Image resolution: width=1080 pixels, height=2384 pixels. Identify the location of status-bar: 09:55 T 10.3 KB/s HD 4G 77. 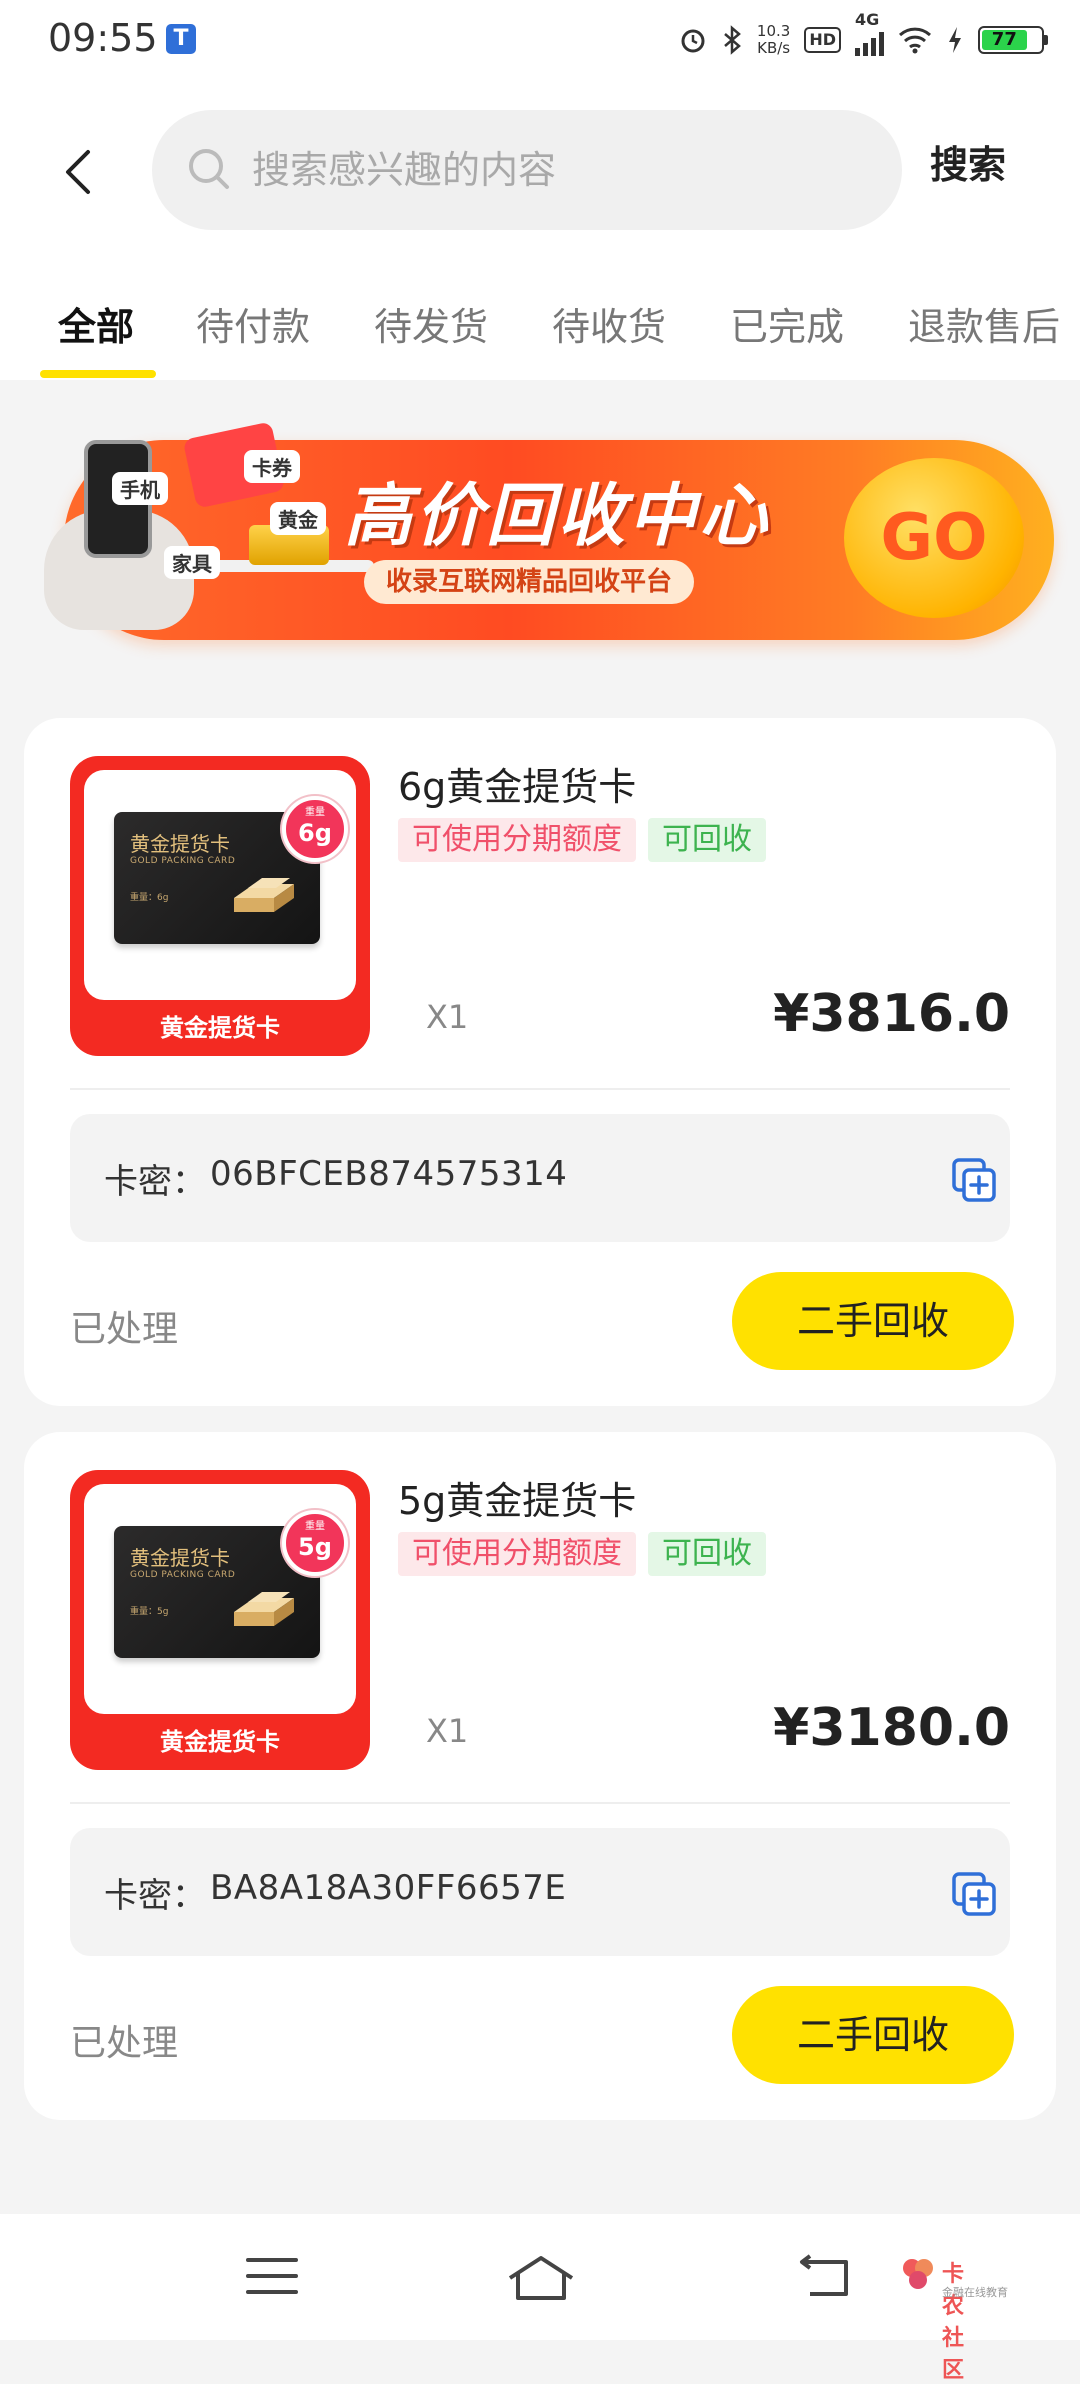
(540, 40).